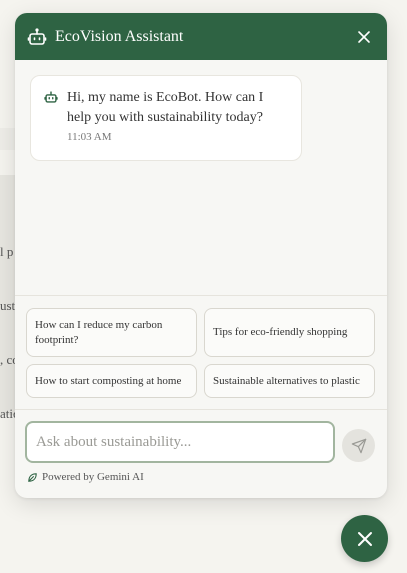 The width and height of the screenshot is (407, 573). I want to click on message-input, so click(180, 442).